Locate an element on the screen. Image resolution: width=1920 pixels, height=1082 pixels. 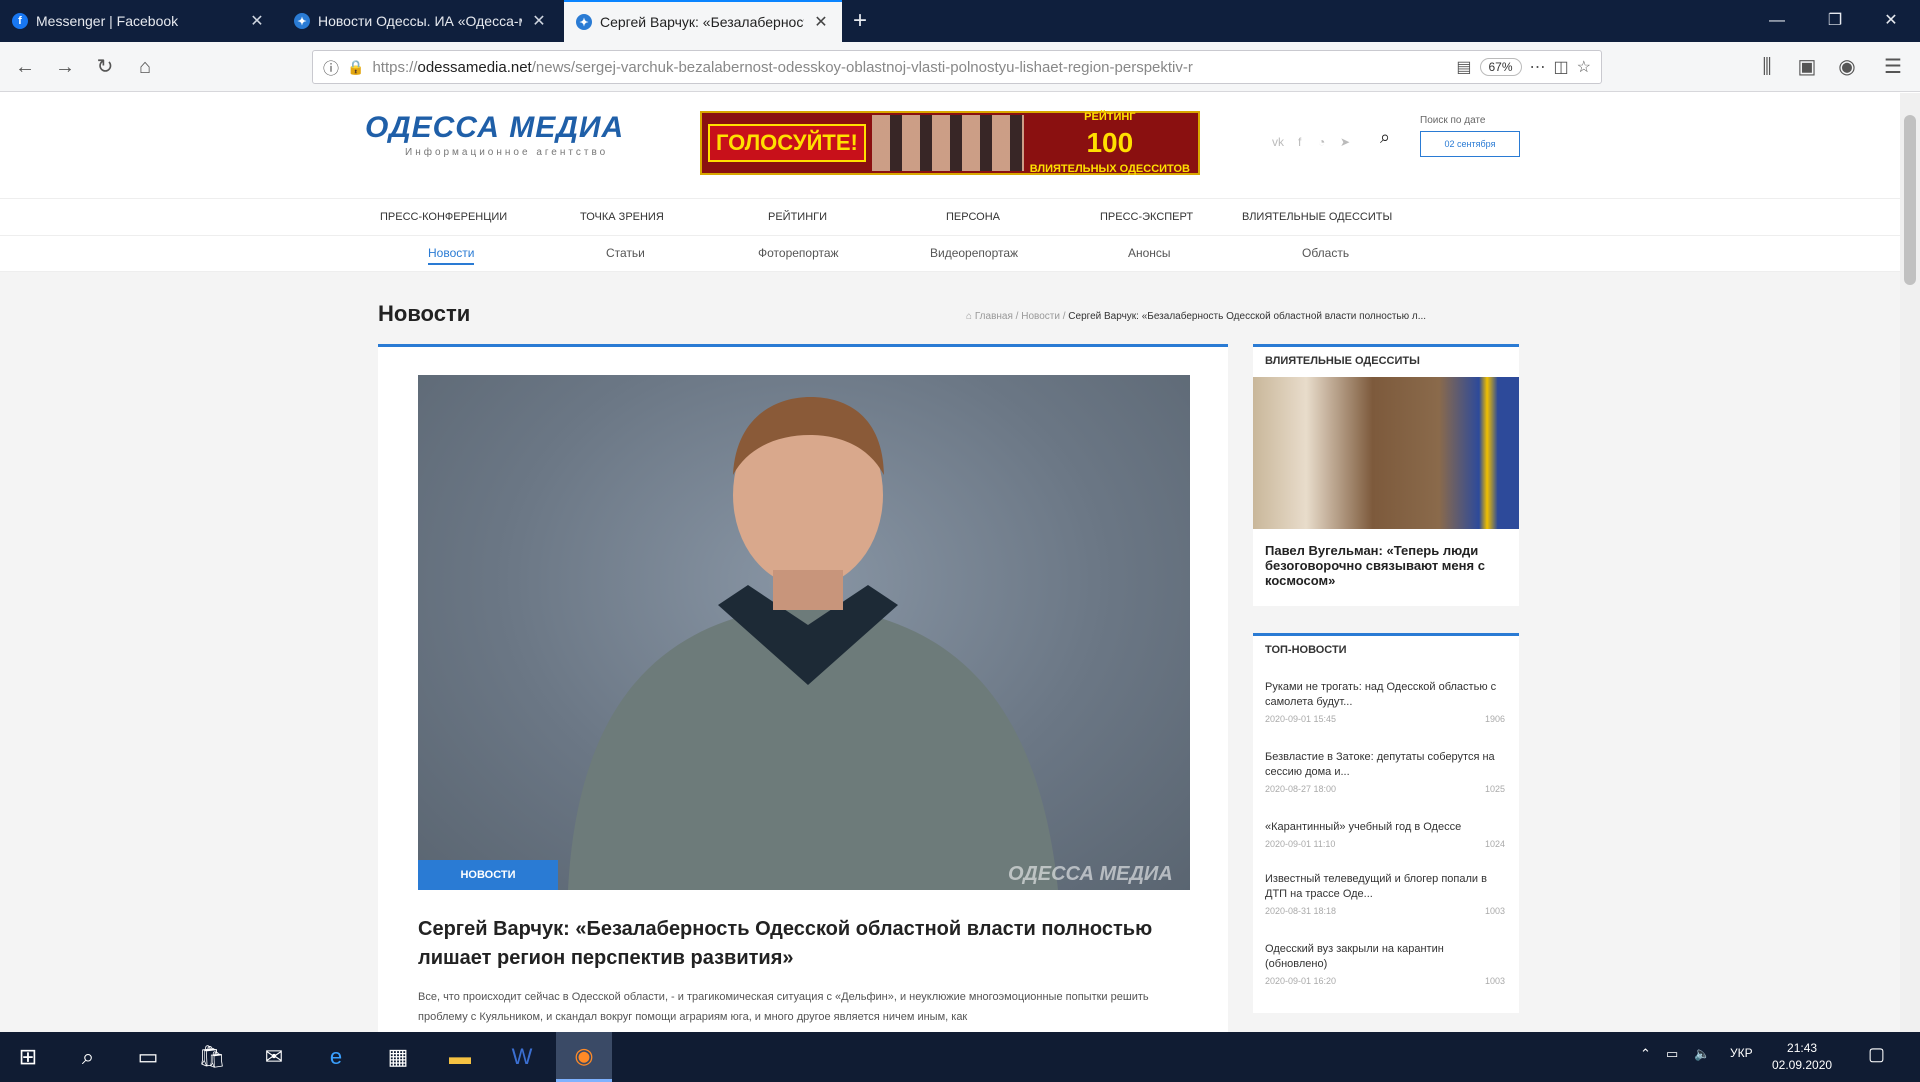
store-icon: 🛍 is located at coordinates (212, 1057).